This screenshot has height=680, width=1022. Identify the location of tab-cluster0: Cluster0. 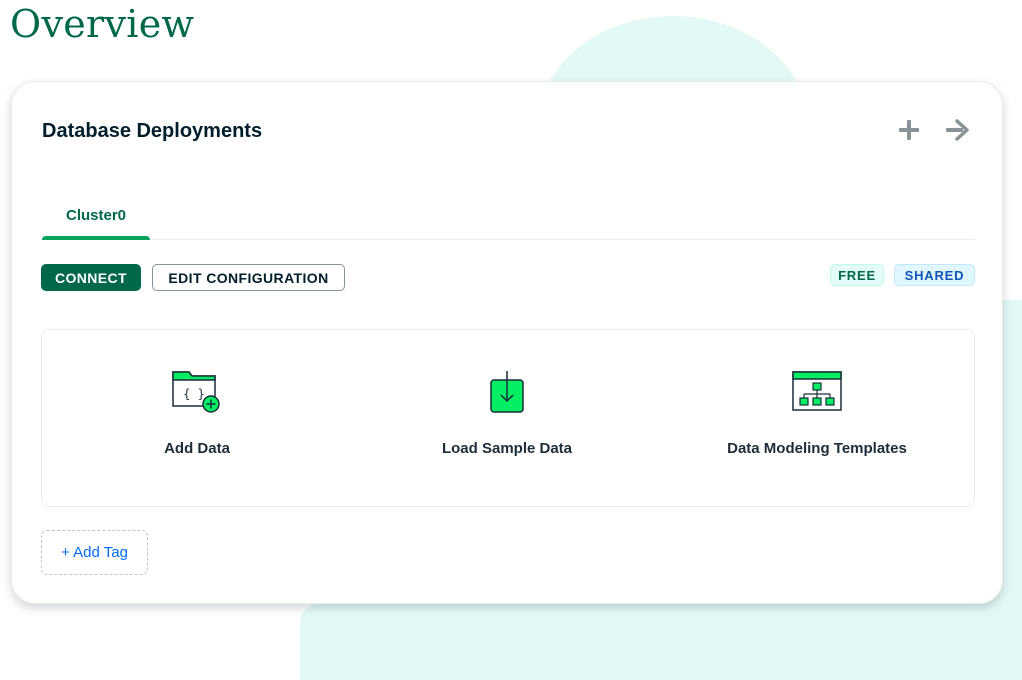
(96, 221).